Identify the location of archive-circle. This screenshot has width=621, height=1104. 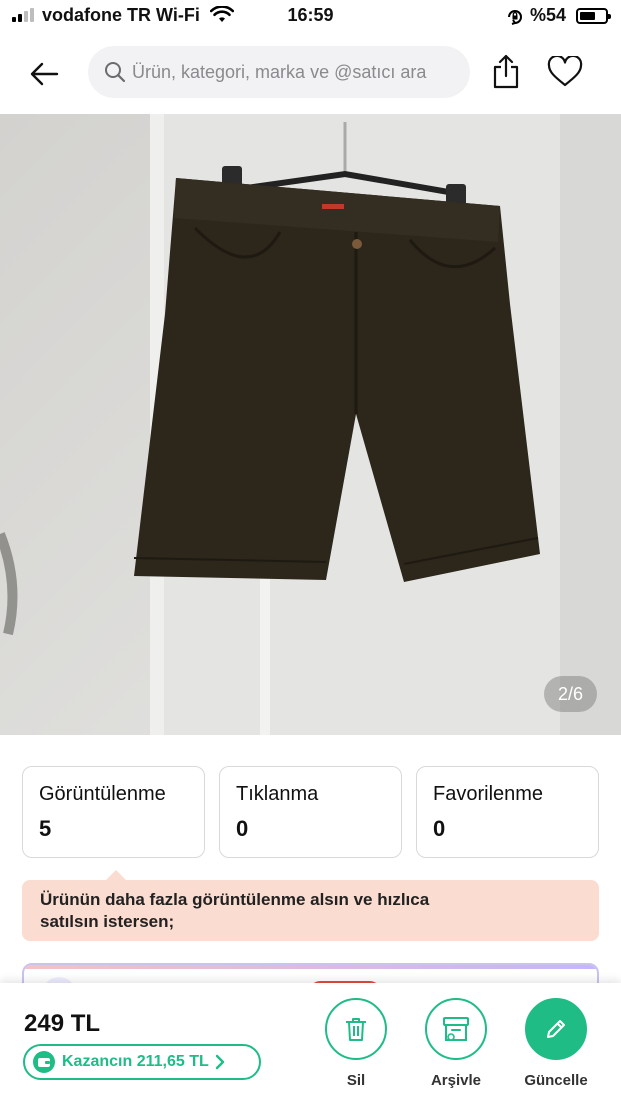
(456, 1029).